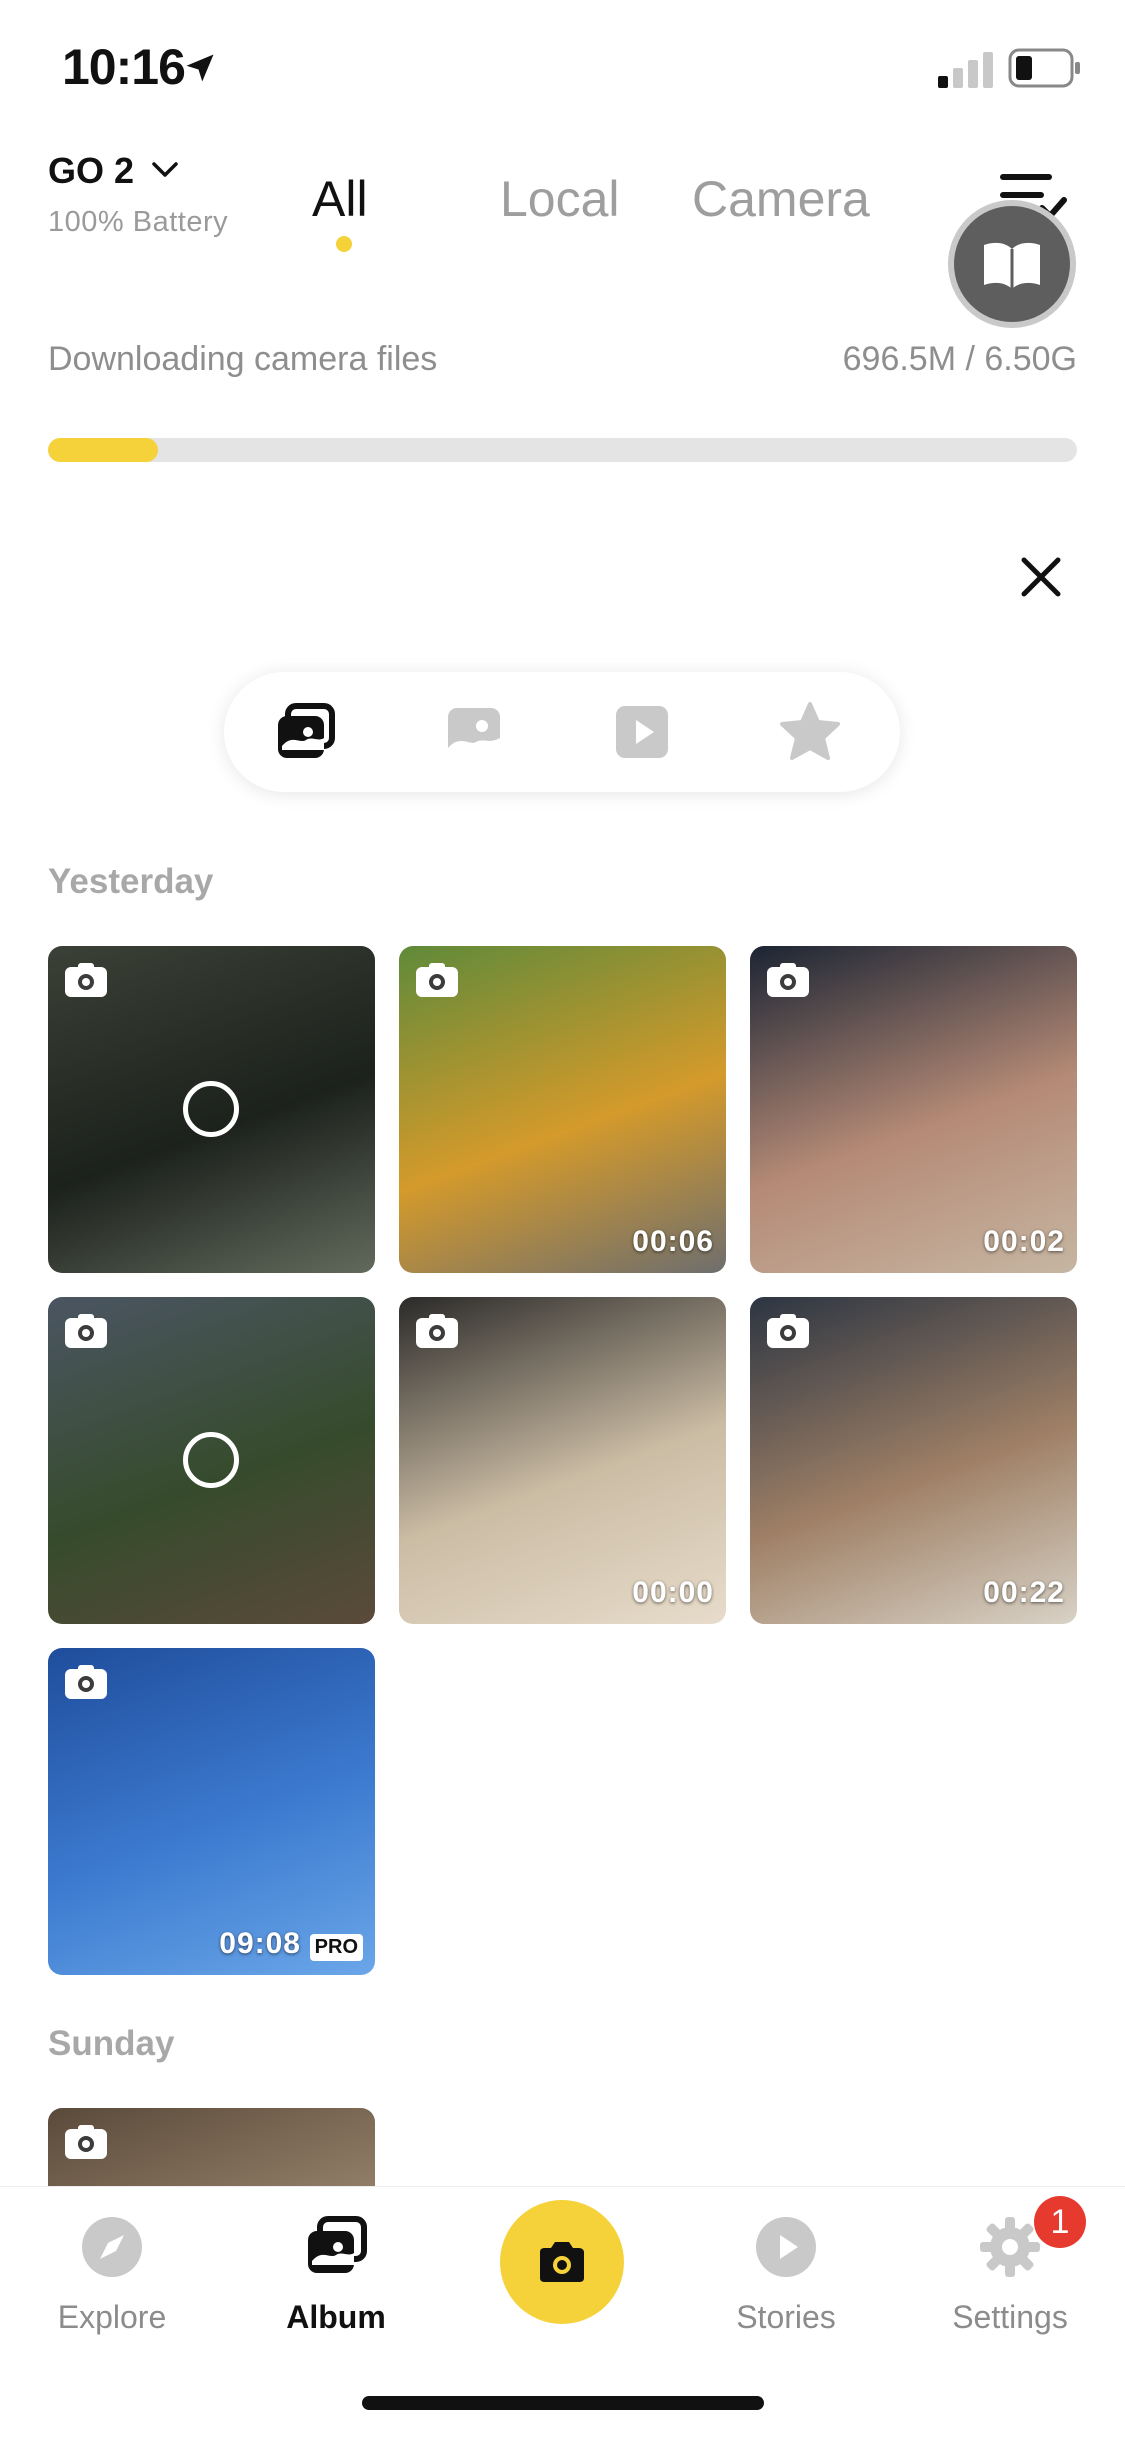 The height and width of the screenshot is (2437, 1125). I want to click on notification-badge: 1, so click(1060, 2222).